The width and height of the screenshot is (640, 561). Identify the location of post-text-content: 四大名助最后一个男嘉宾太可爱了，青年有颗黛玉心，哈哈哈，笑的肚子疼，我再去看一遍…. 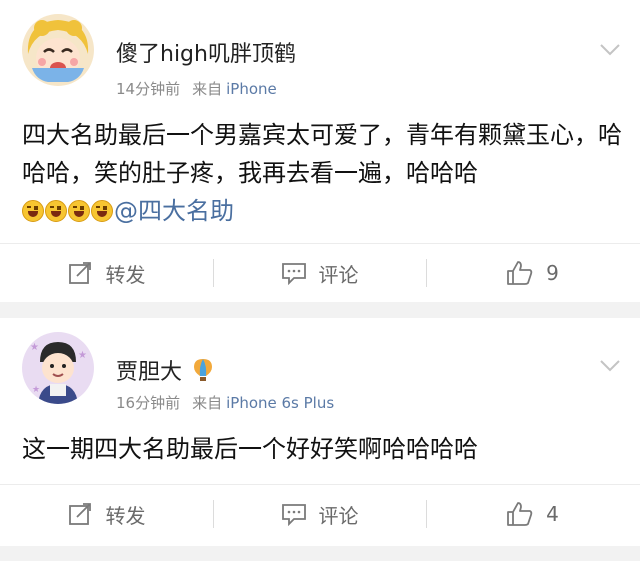
(322, 154).